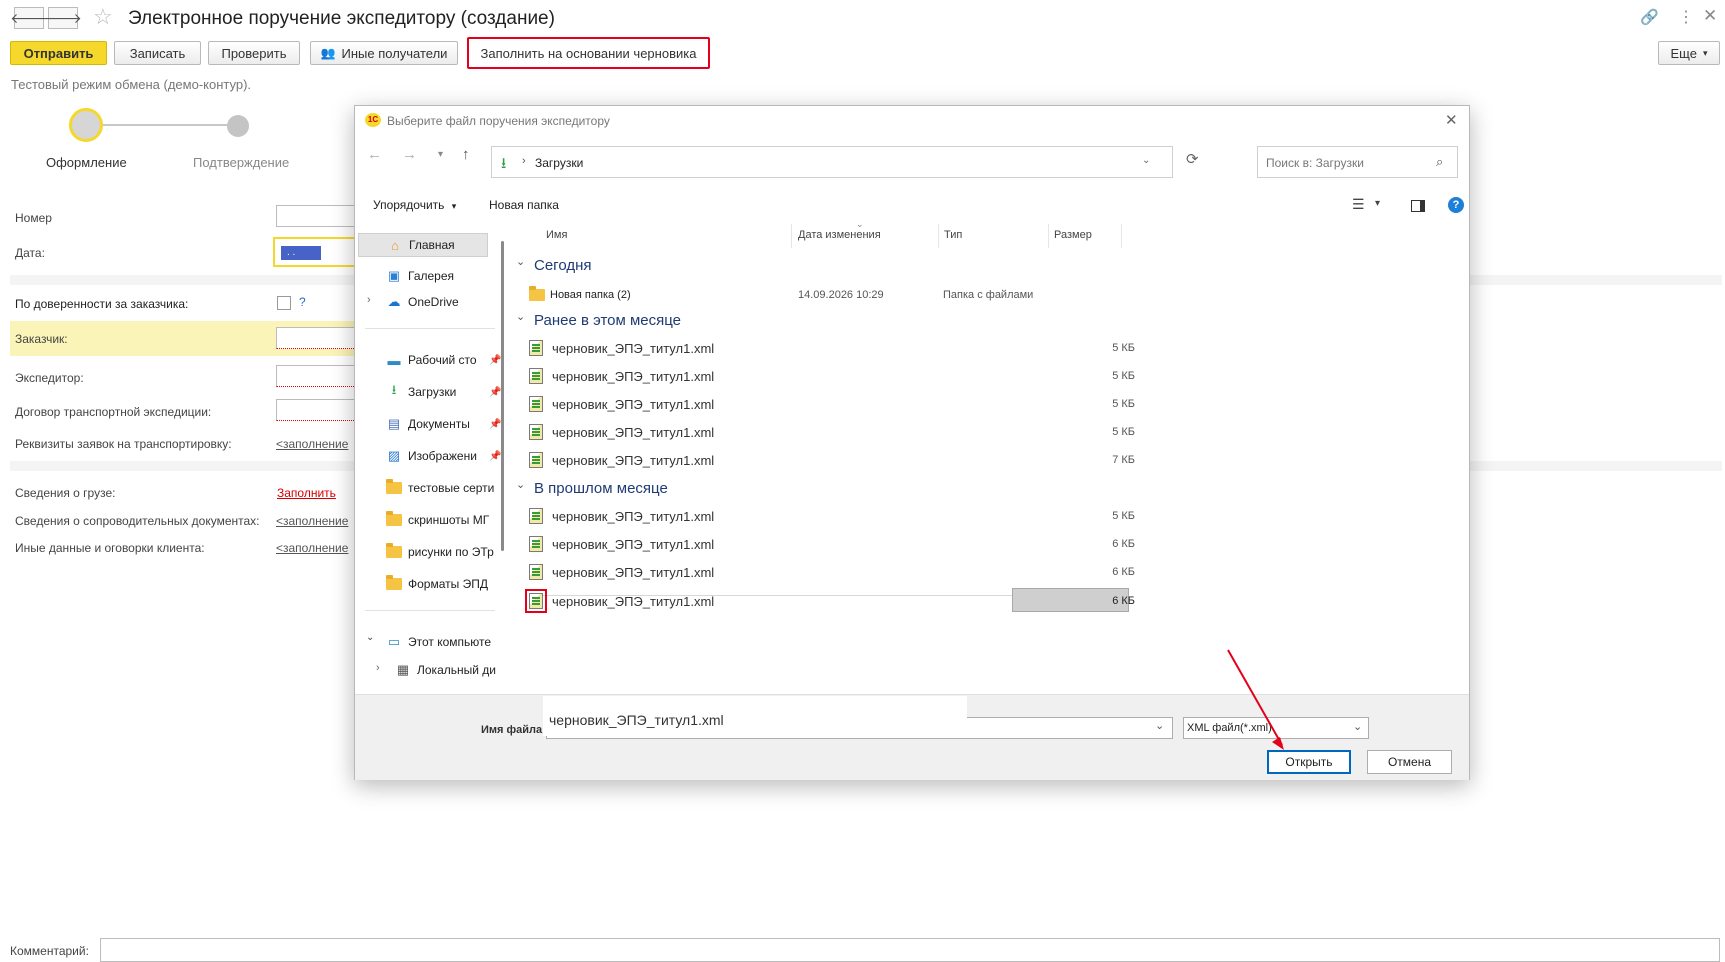 The height and width of the screenshot is (962, 1725). I want to click on list-item-file-selected: черновик_ЭПЭ_титул1.xml, so click(619, 601).